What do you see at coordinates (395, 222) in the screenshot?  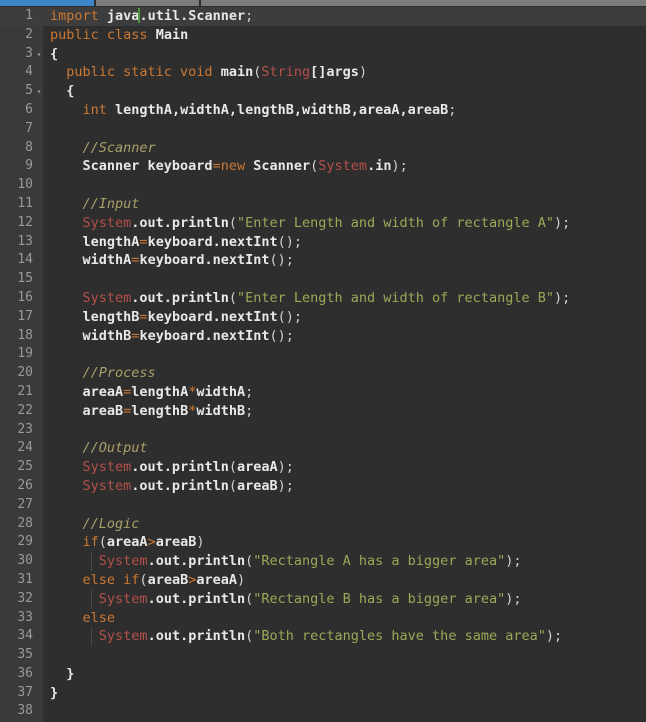 I see `token-str: "Enter Length and width of rectangle A"` at bounding box center [395, 222].